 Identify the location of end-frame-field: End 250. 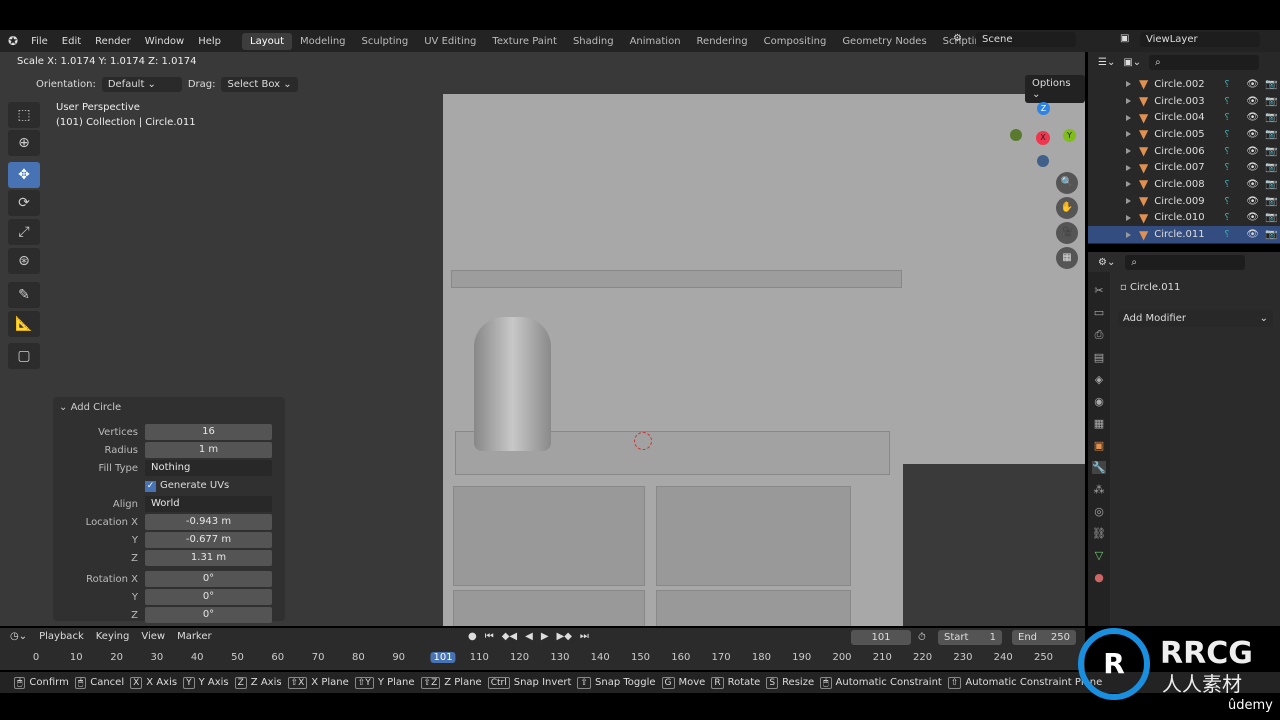
(1044, 637).